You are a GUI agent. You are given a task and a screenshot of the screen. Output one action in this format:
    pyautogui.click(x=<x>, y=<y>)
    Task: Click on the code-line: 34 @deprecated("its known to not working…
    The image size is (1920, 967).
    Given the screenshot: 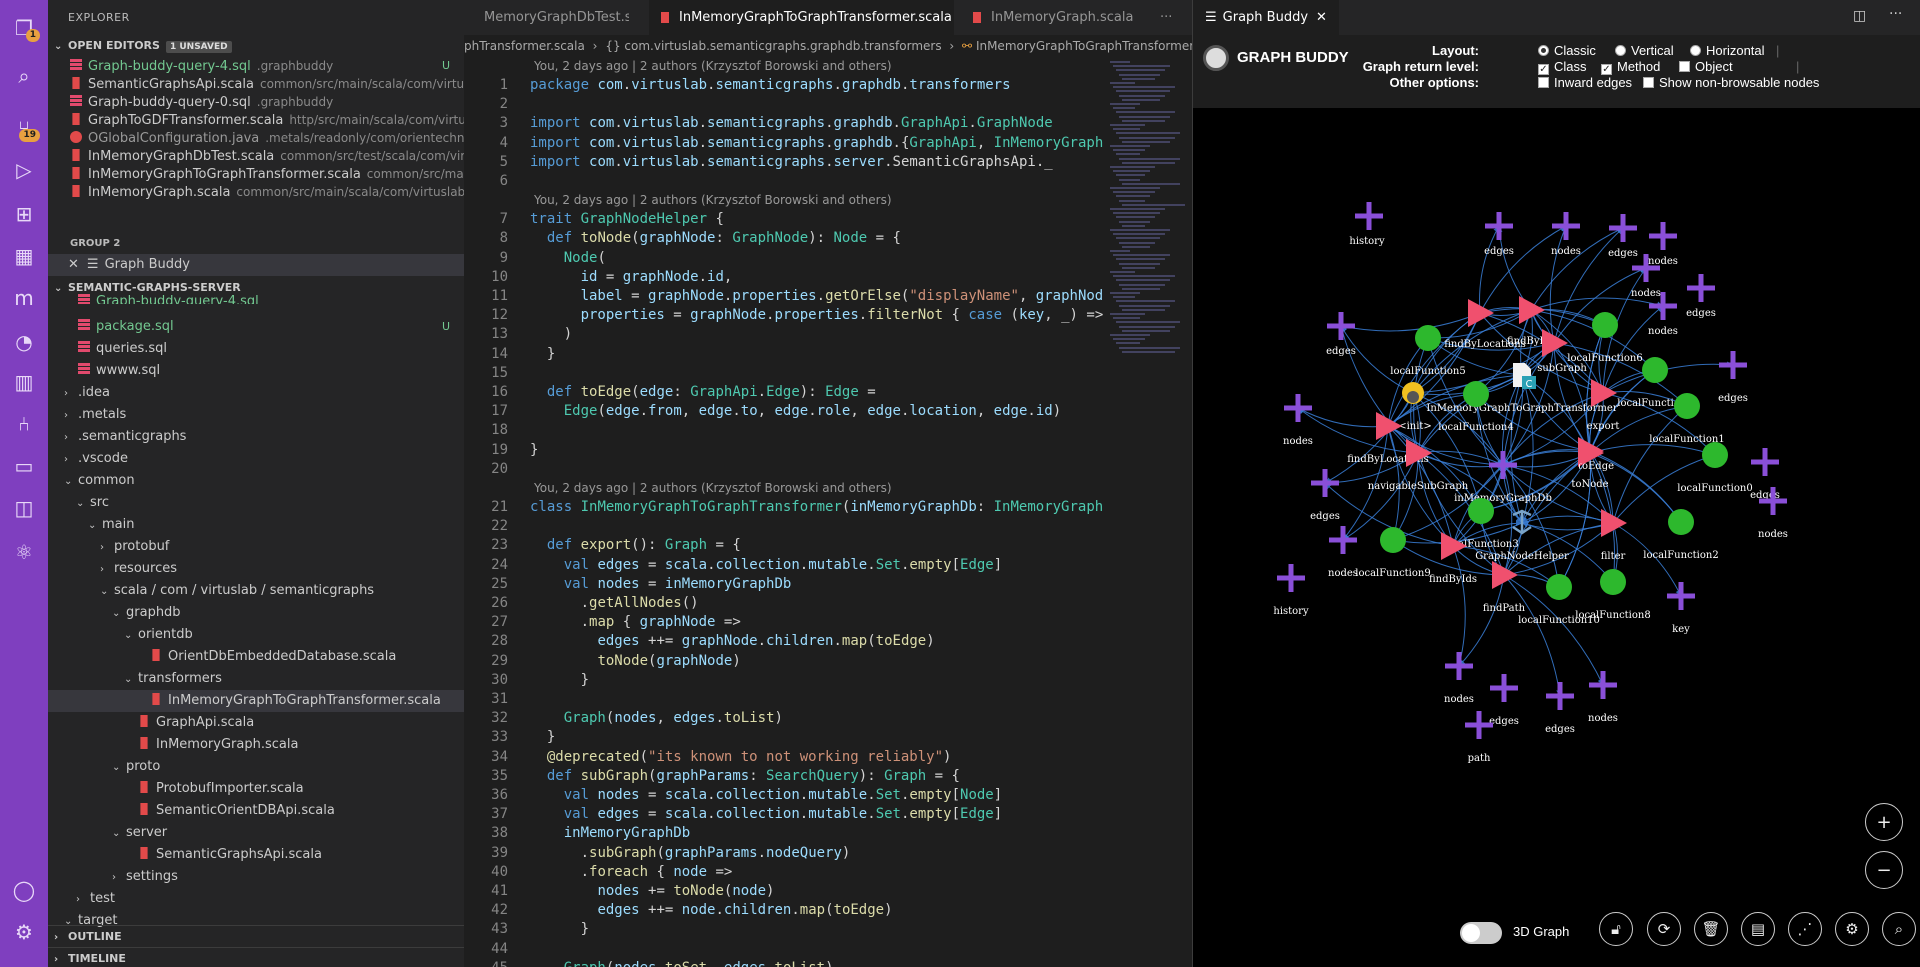 What is the action you would take?
    pyautogui.click(x=784, y=757)
    